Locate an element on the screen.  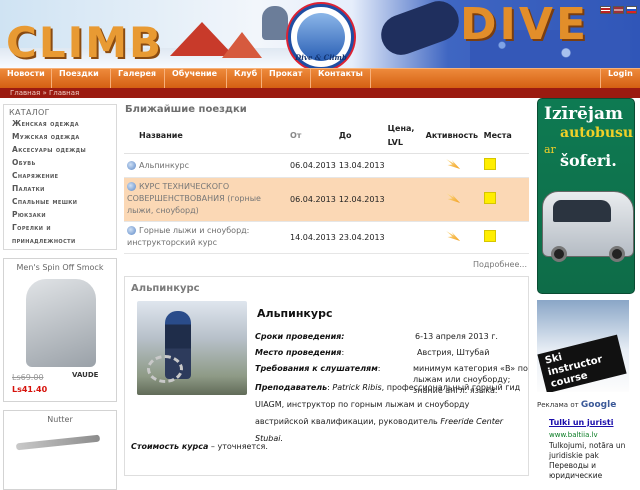
category-burners: Горелки и is located at coordinates (61, 227).